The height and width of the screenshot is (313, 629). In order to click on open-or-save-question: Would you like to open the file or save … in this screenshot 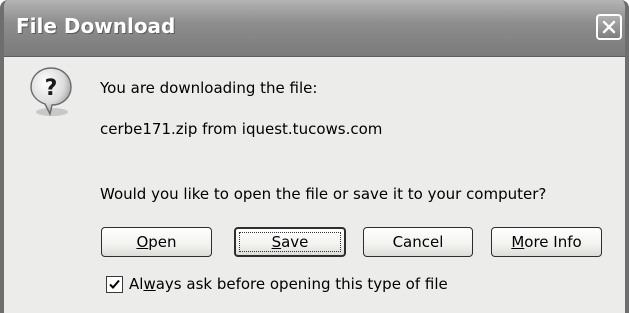, I will do `click(323, 194)`.